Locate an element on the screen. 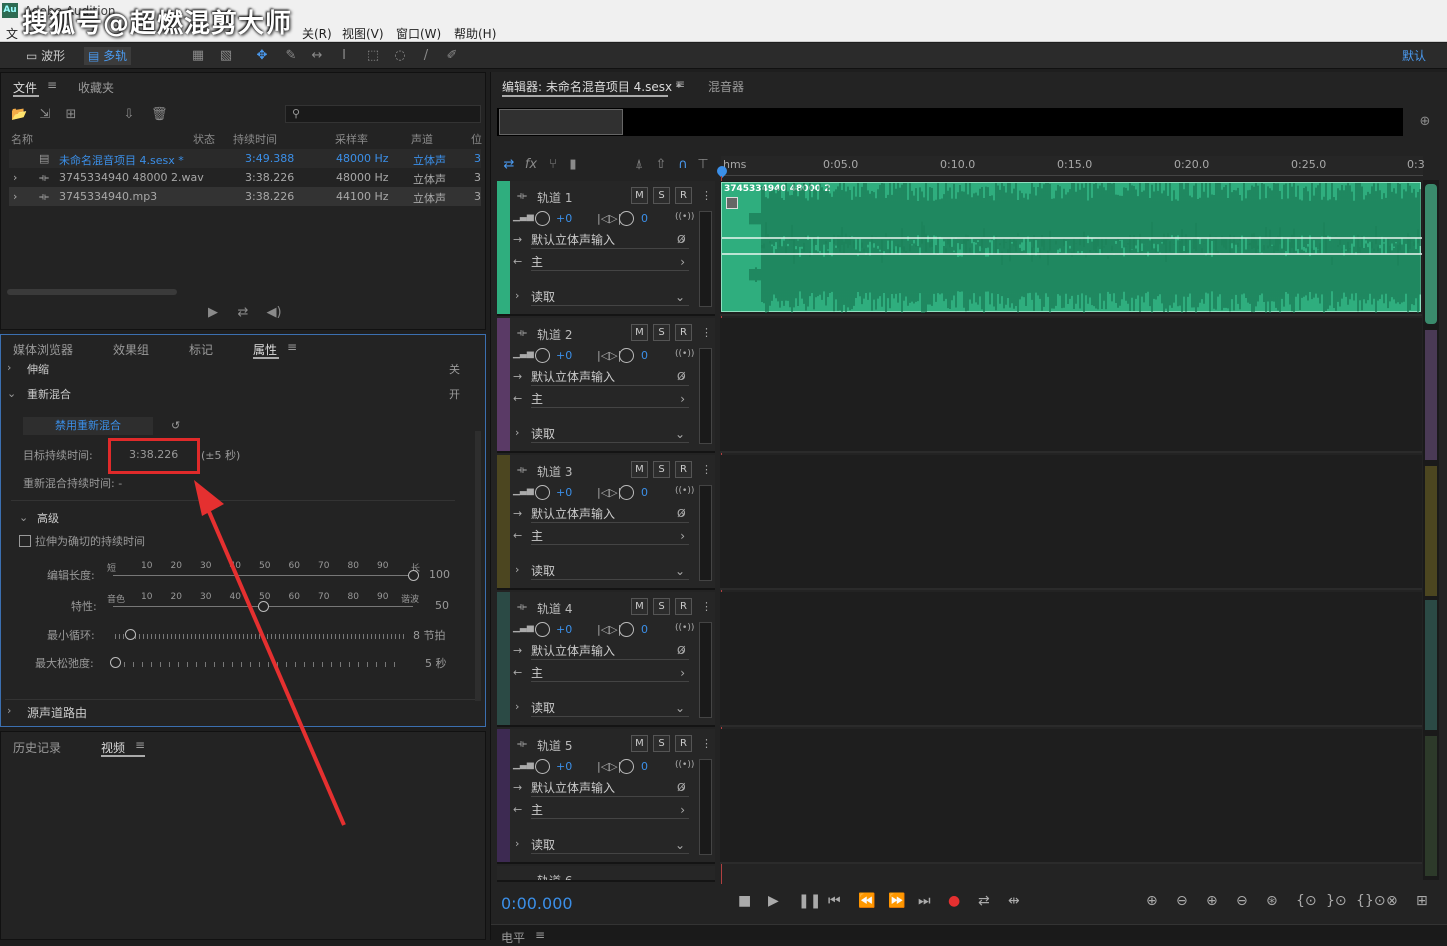 The height and width of the screenshot is (946, 1447). skip-selection-icon: ⇹ is located at coordinates (1014, 901).